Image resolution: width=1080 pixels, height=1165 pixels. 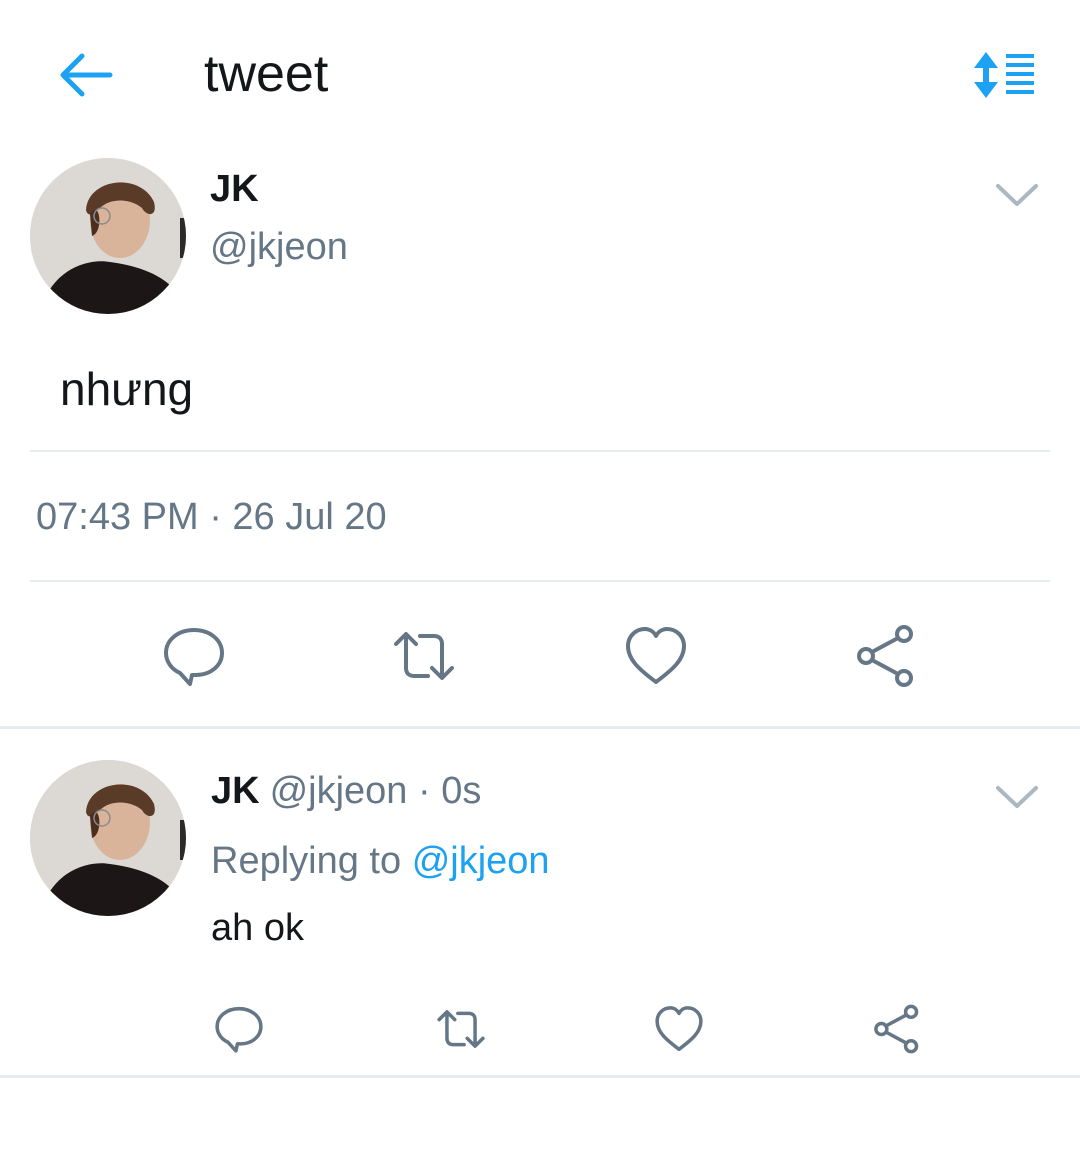 I want to click on replying-mention-link: @jkjeon, so click(x=481, y=861).